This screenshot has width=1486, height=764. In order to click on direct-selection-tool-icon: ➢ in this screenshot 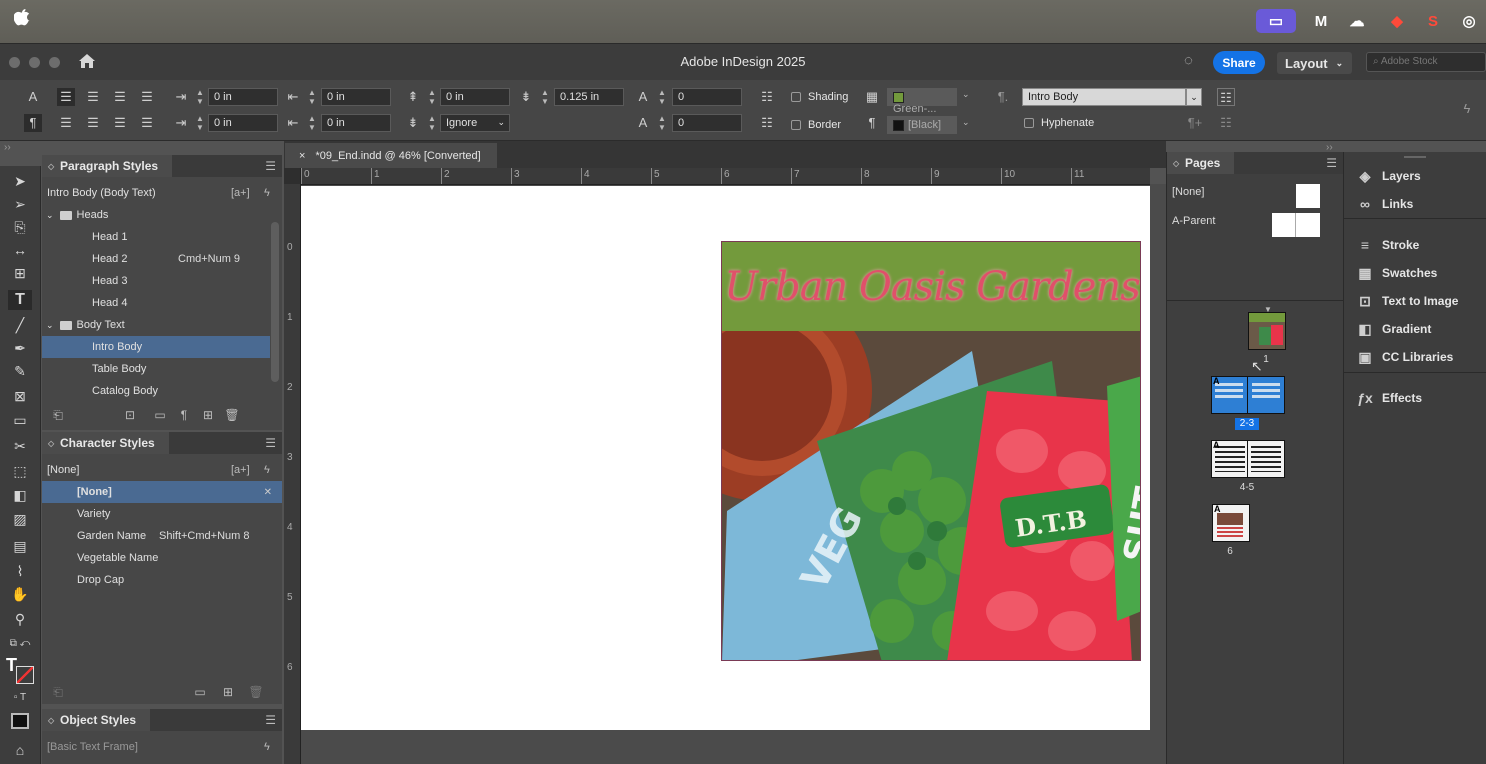, I will do `click(20, 204)`.